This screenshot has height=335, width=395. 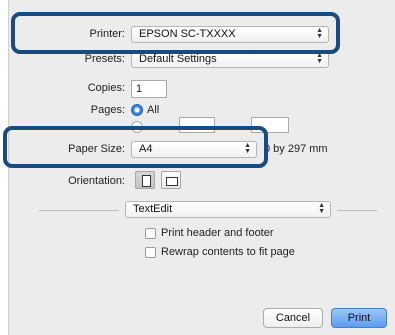 I want to click on print-header-footer-label: Print header and footer, so click(x=217, y=233).